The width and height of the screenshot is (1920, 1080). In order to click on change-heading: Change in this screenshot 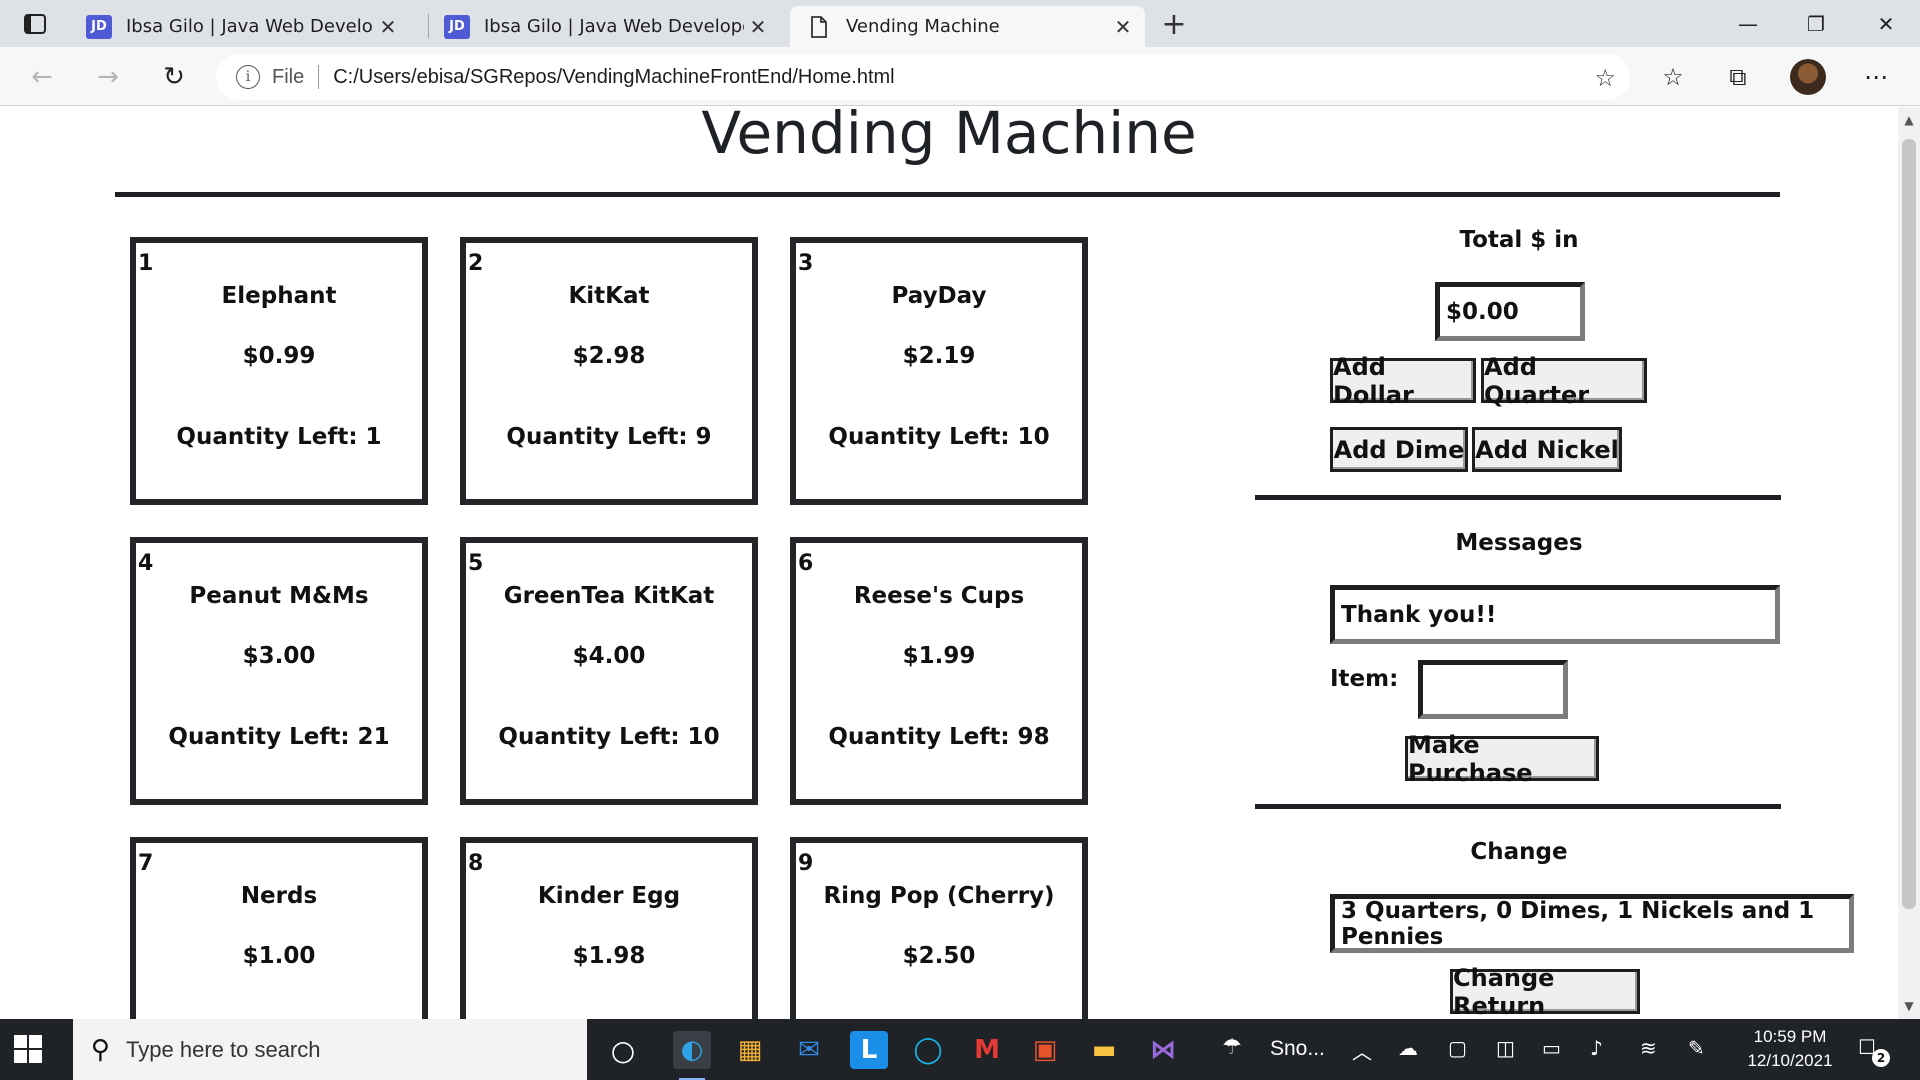, I will do `click(1519, 852)`.